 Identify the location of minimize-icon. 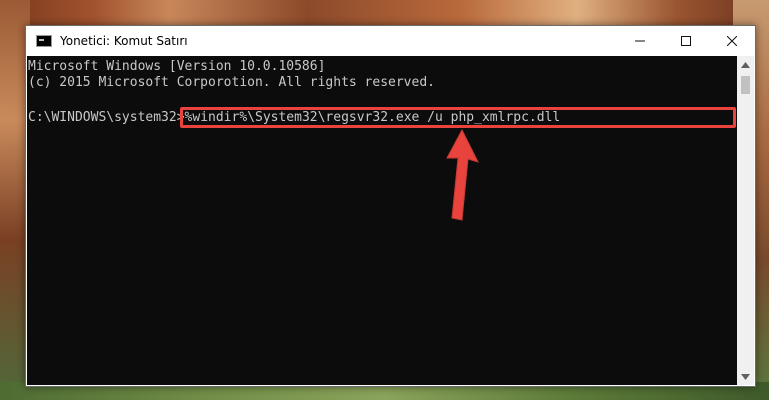
(640, 41).